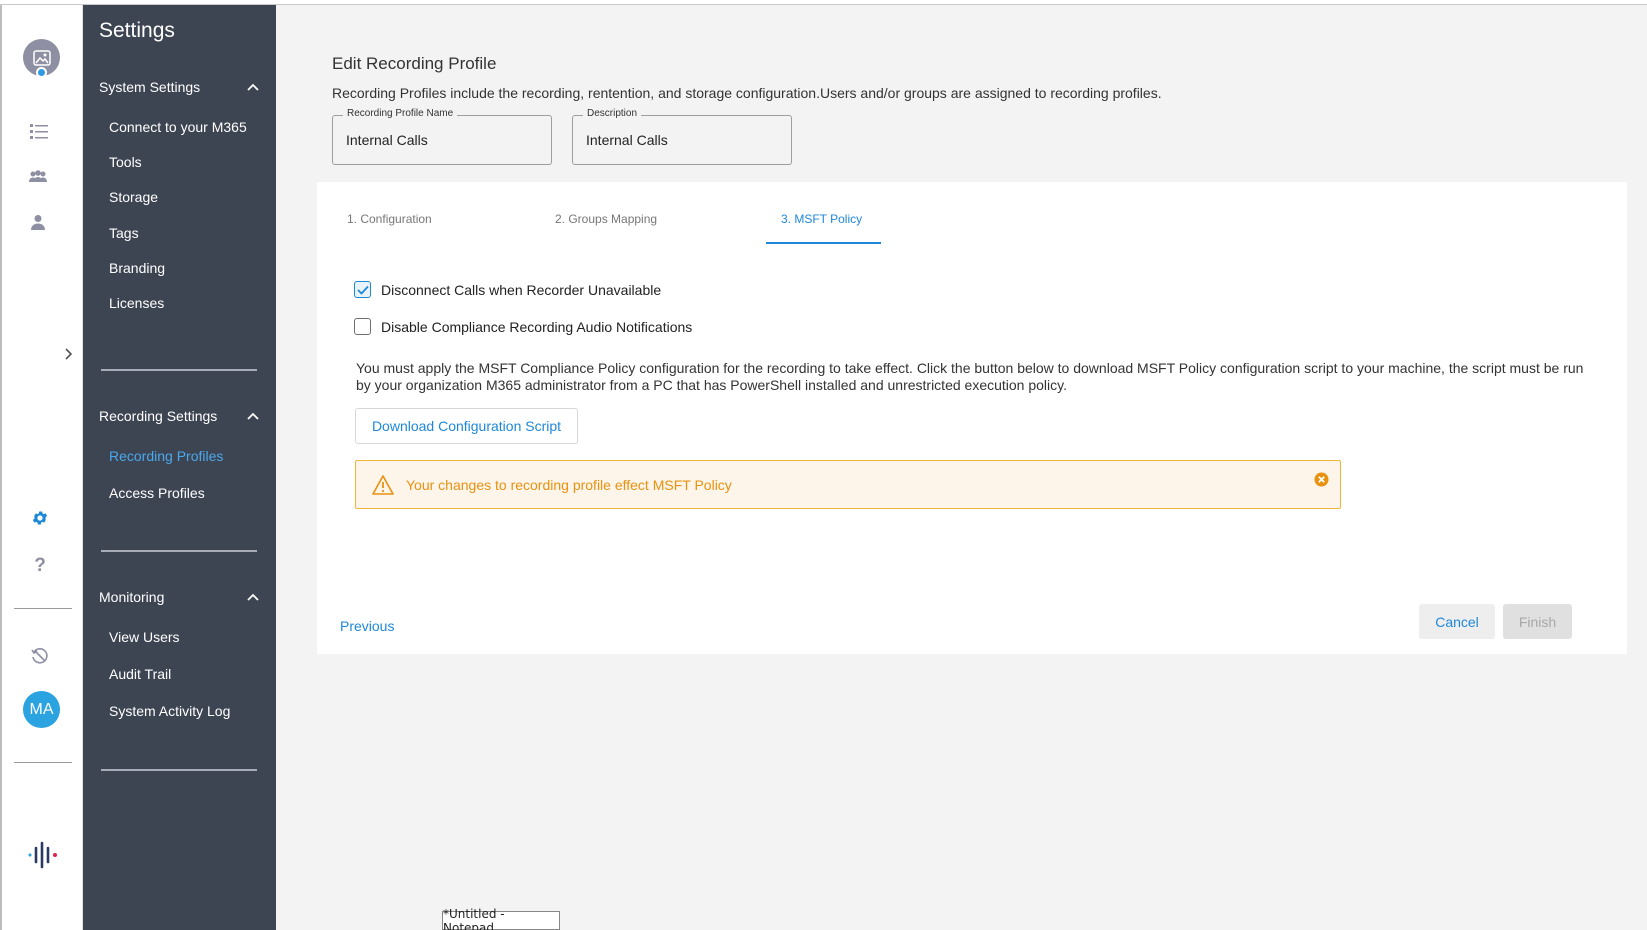 The image size is (1647, 930). I want to click on section-label: Monitoring, so click(132, 597).